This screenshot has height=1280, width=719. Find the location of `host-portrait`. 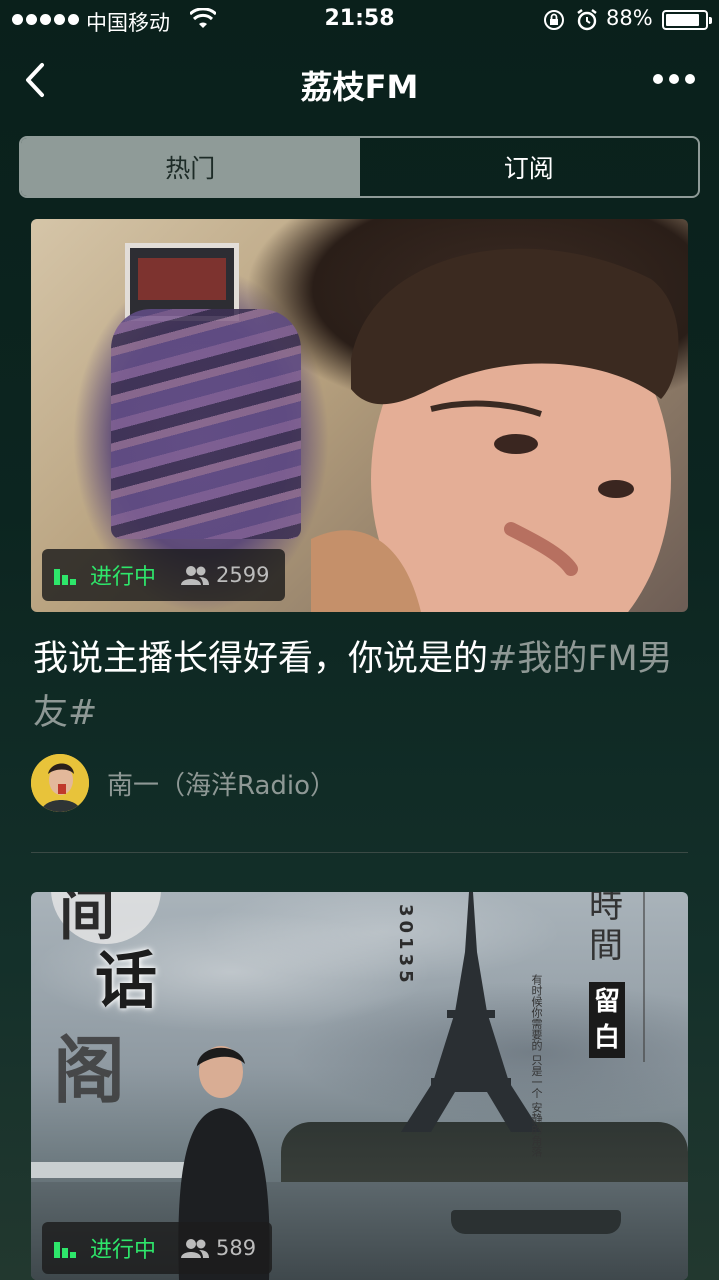

host-portrait is located at coordinates (495, 430).